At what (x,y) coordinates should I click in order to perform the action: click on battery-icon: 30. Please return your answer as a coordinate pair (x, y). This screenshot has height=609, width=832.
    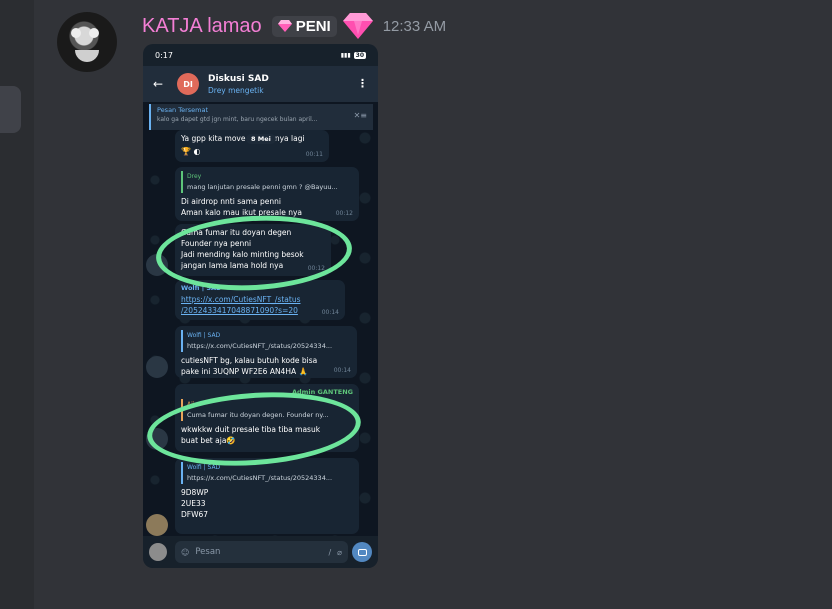
    Looking at the image, I should click on (359, 55).